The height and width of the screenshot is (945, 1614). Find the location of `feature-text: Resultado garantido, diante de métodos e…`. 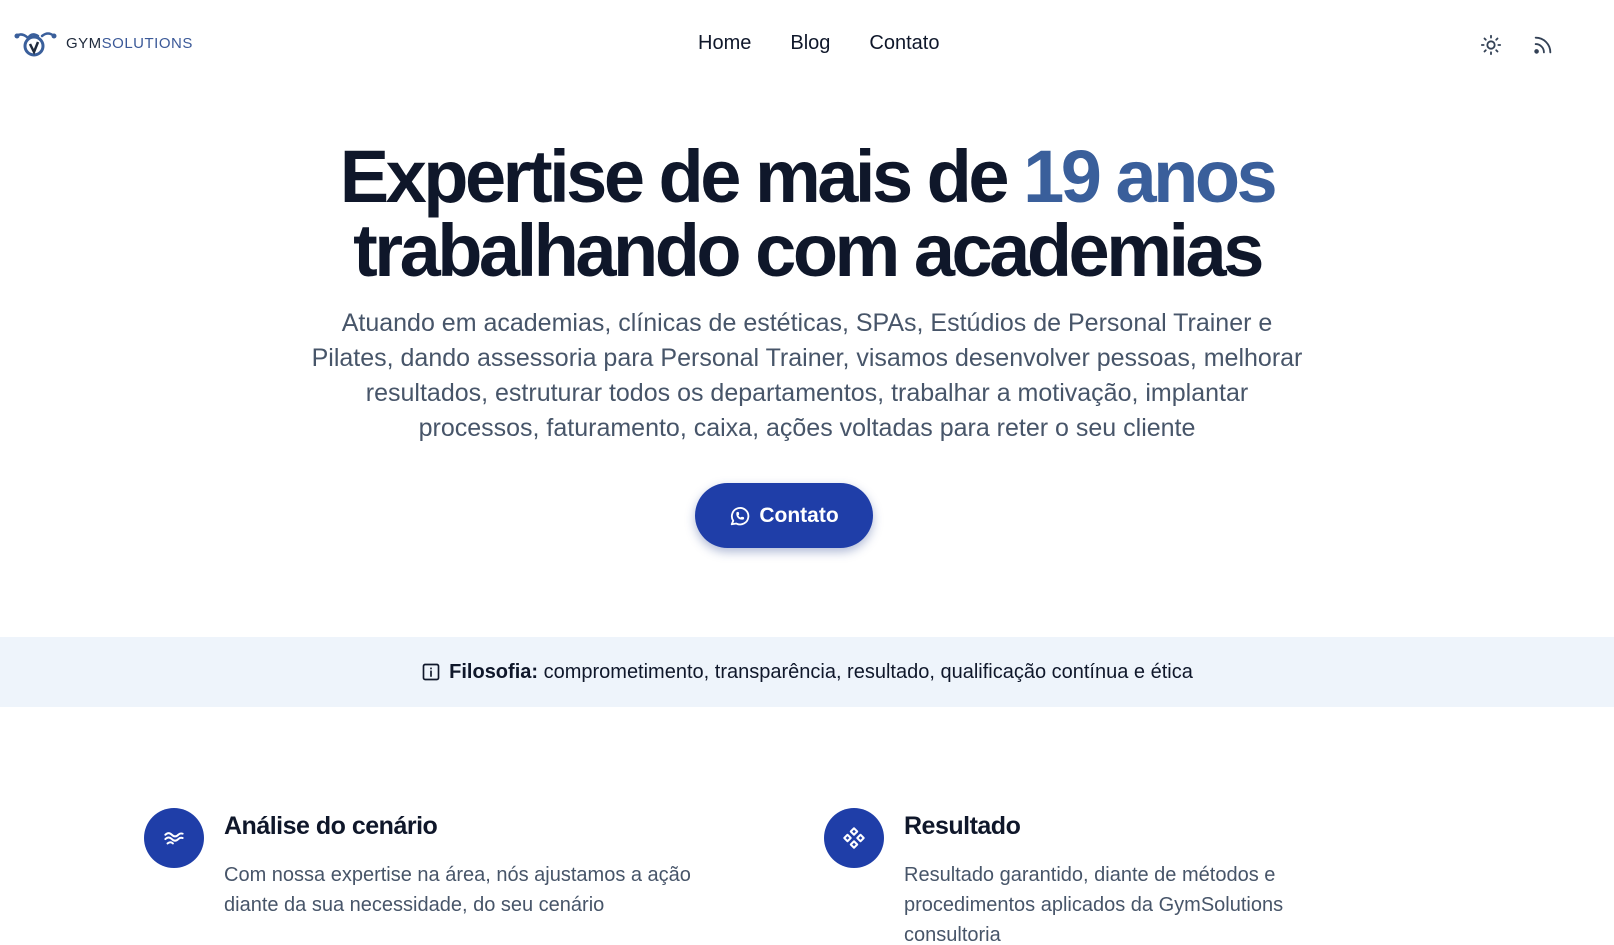

feature-text: Resultado garantido, diante de métodos e… is located at coordinates (1094, 904).